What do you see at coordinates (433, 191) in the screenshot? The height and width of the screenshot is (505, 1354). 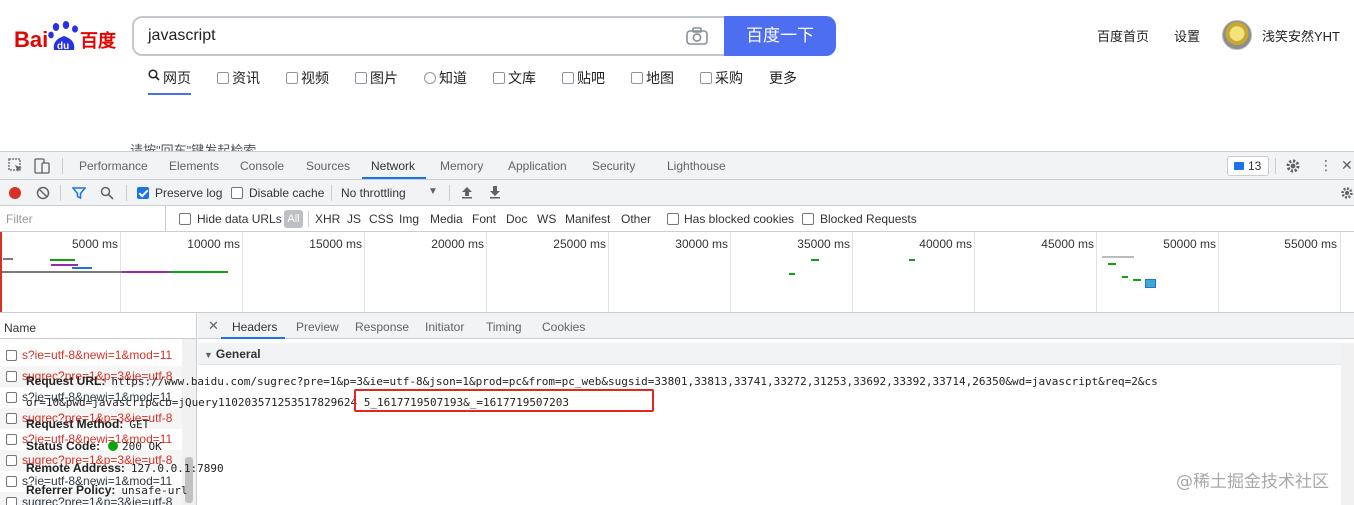 I see `chevron-down-icon: ▼` at bounding box center [433, 191].